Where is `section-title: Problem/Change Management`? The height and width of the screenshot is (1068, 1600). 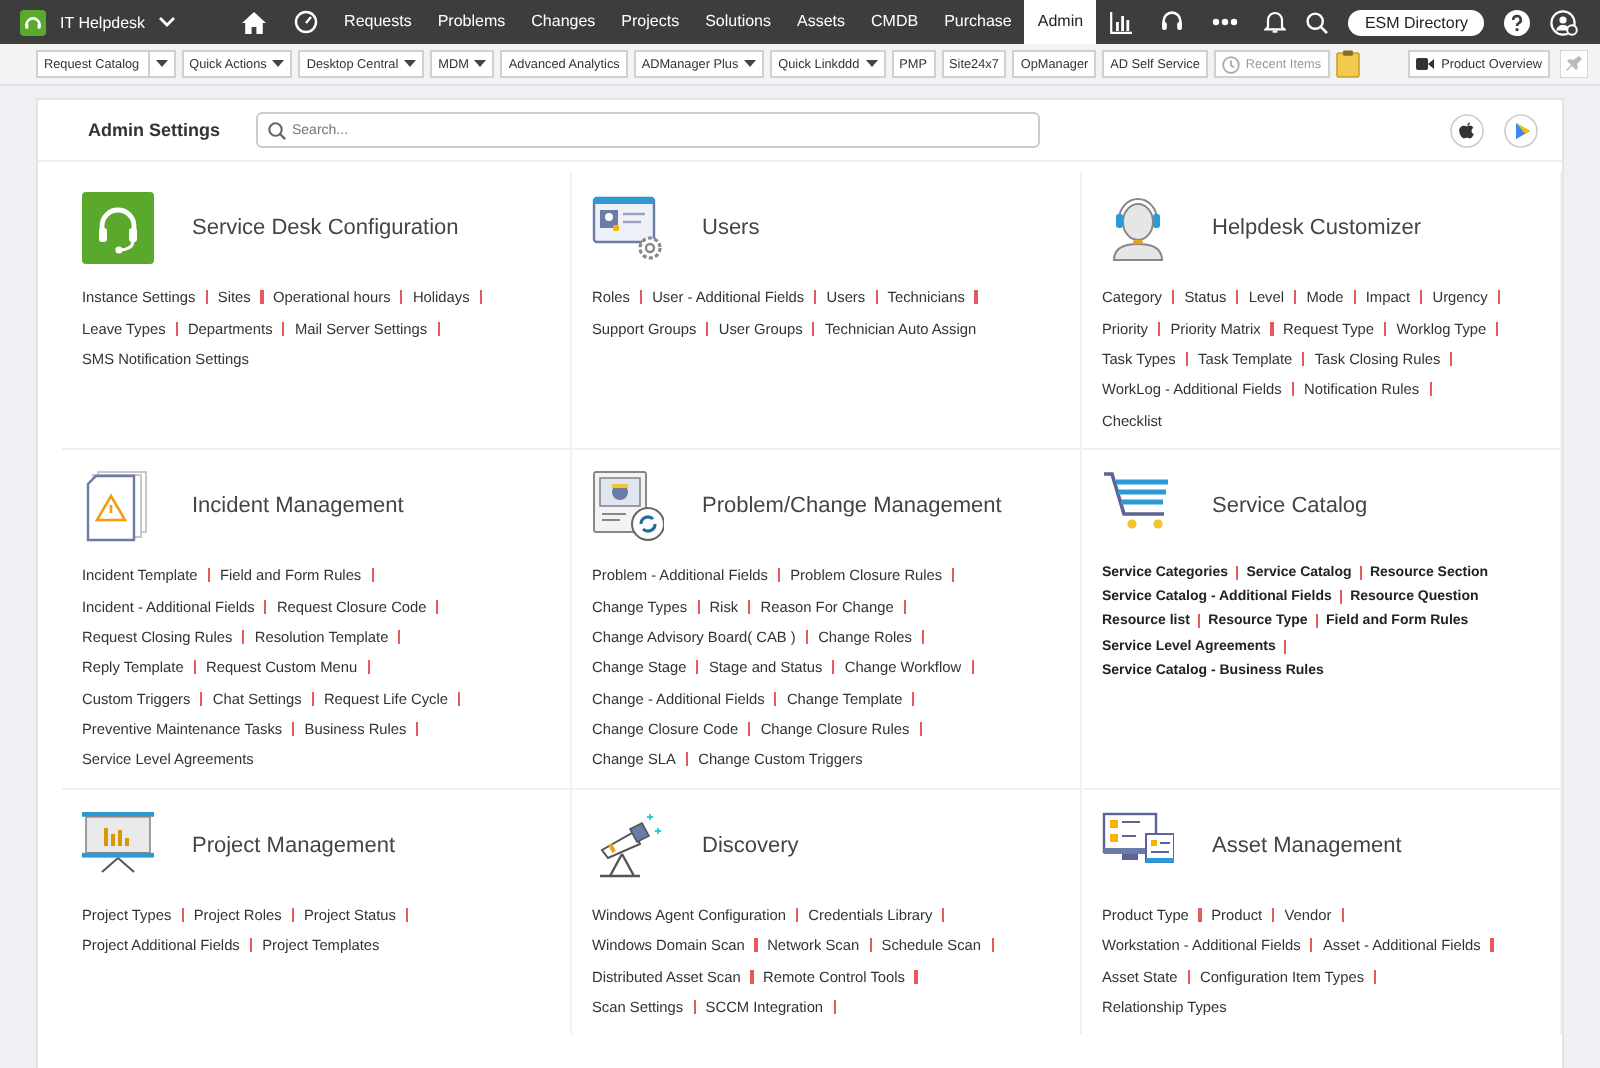 section-title: Problem/Change Management is located at coordinates (852, 505).